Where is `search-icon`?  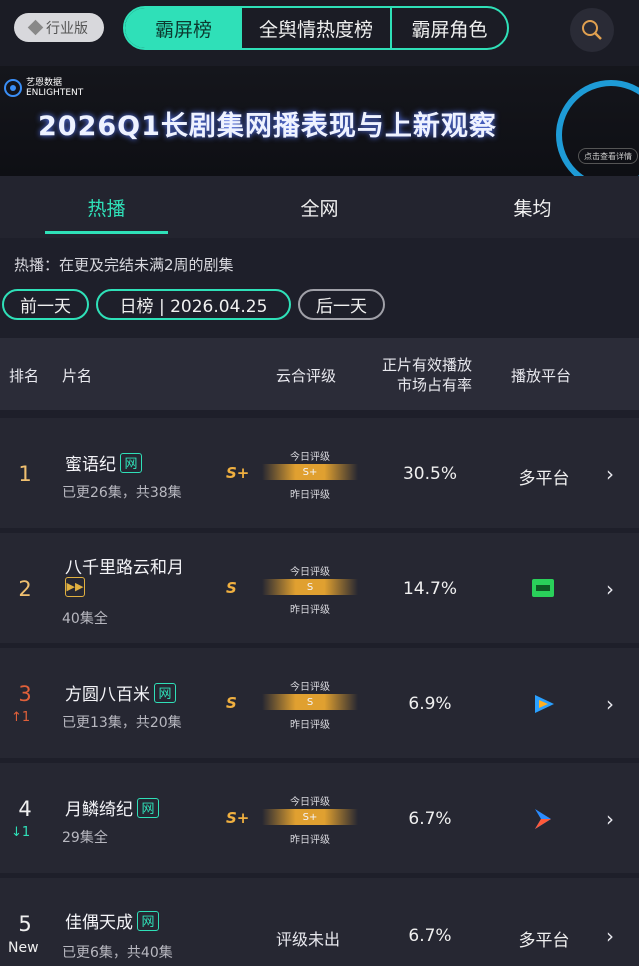
search-icon is located at coordinates (592, 30).